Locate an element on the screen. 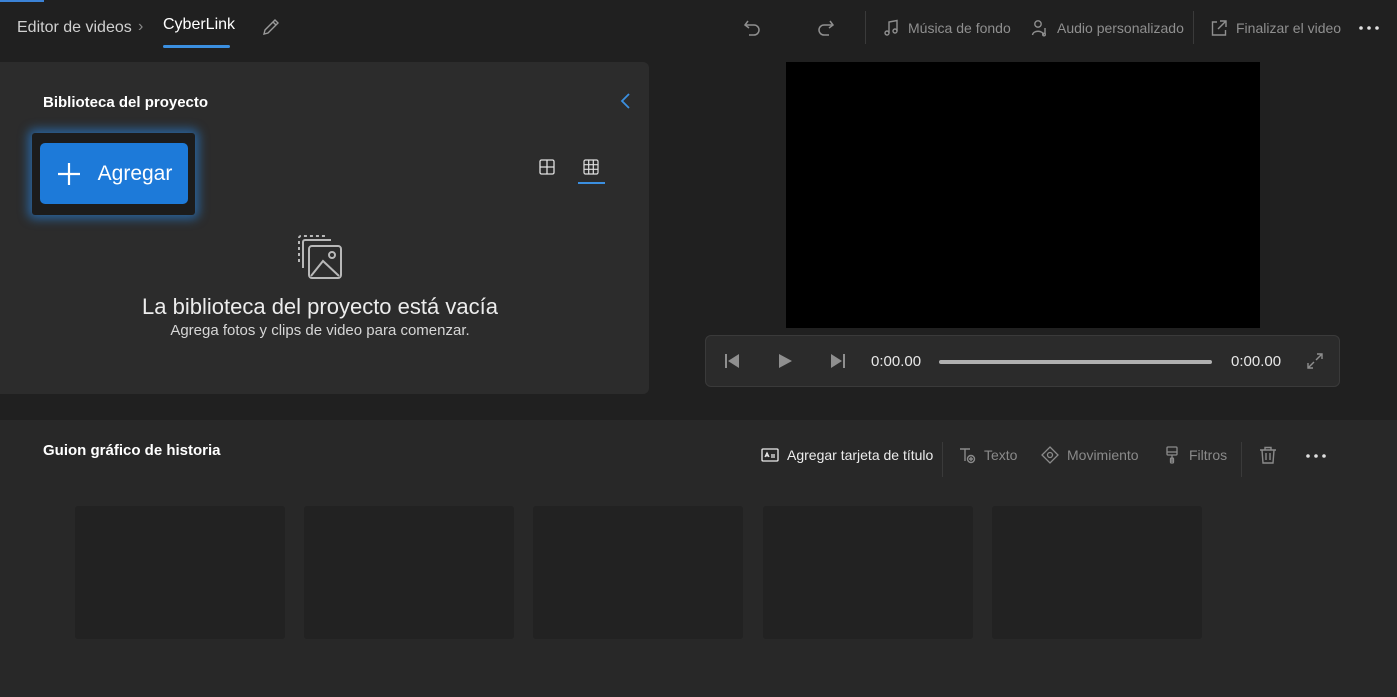 The height and width of the screenshot is (697, 1397). play-icon is located at coordinates (785, 361).